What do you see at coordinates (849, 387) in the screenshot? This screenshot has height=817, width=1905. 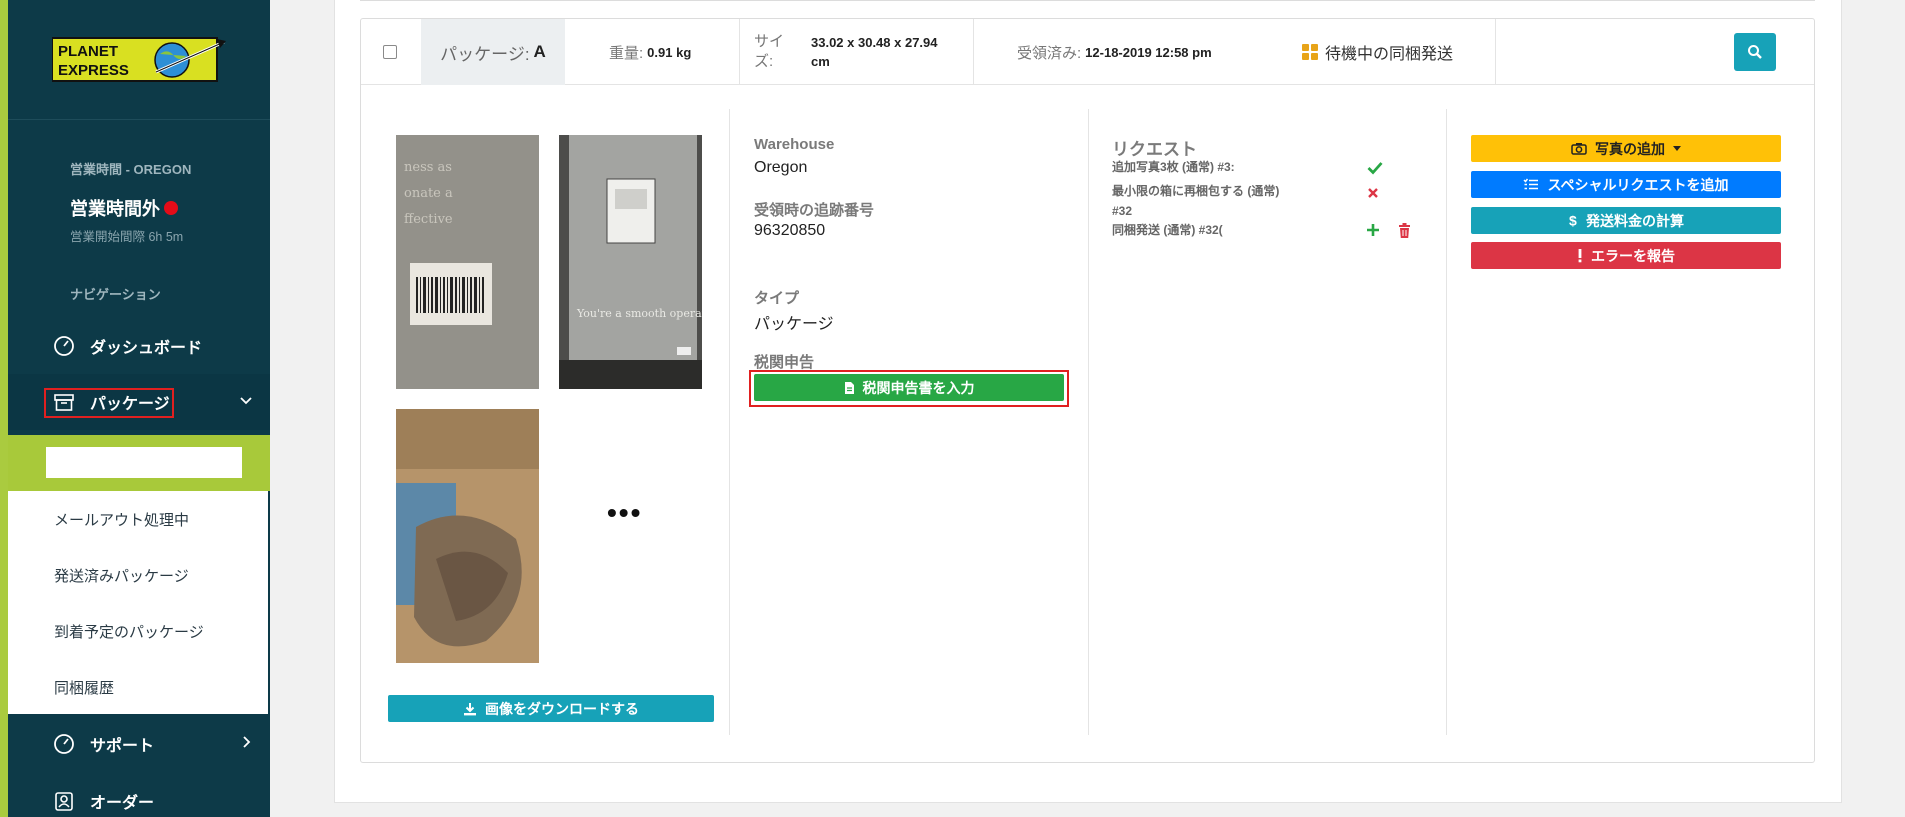 I see `document-icon` at bounding box center [849, 387].